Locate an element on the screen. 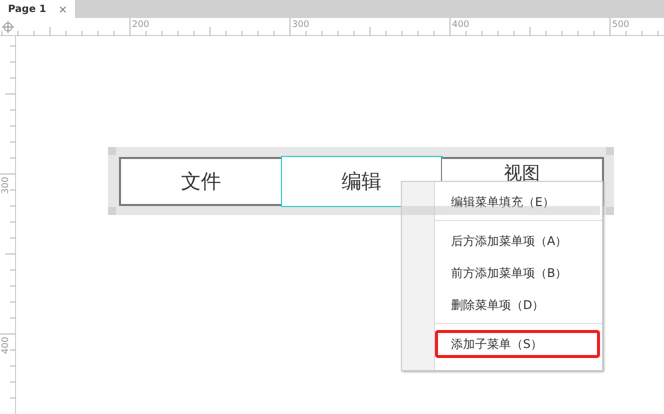 The height and width of the screenshot is (414, 664). ruler-label: 500 is located at coordinates (621, 25).